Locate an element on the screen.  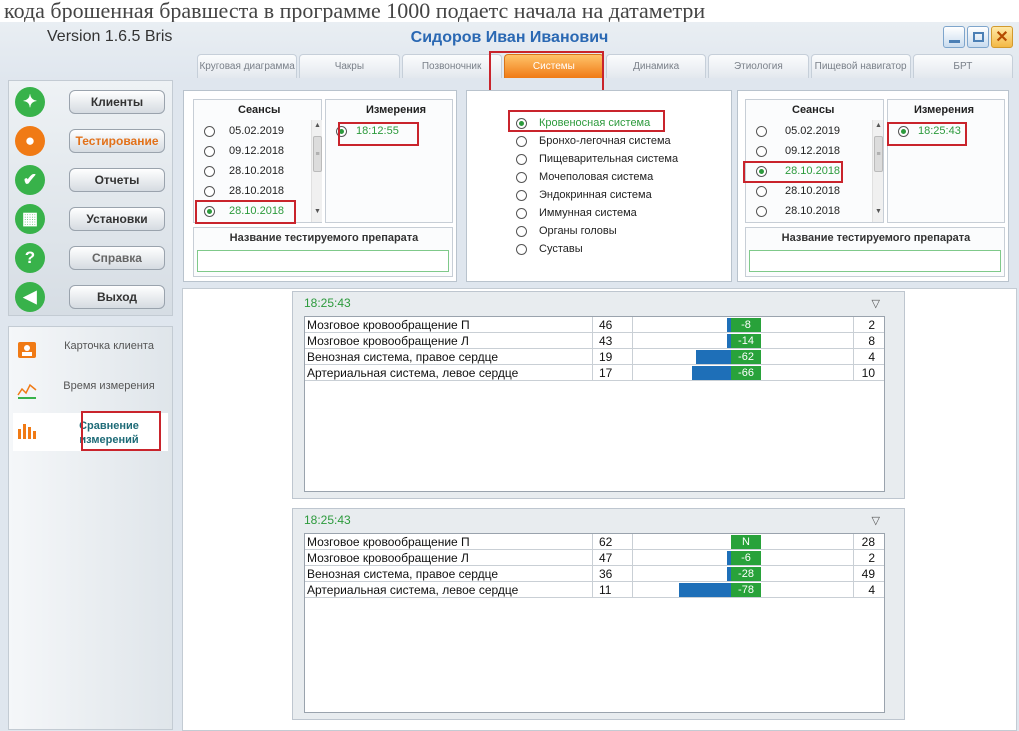
right-drug-input is located at coordinates (875, 261).